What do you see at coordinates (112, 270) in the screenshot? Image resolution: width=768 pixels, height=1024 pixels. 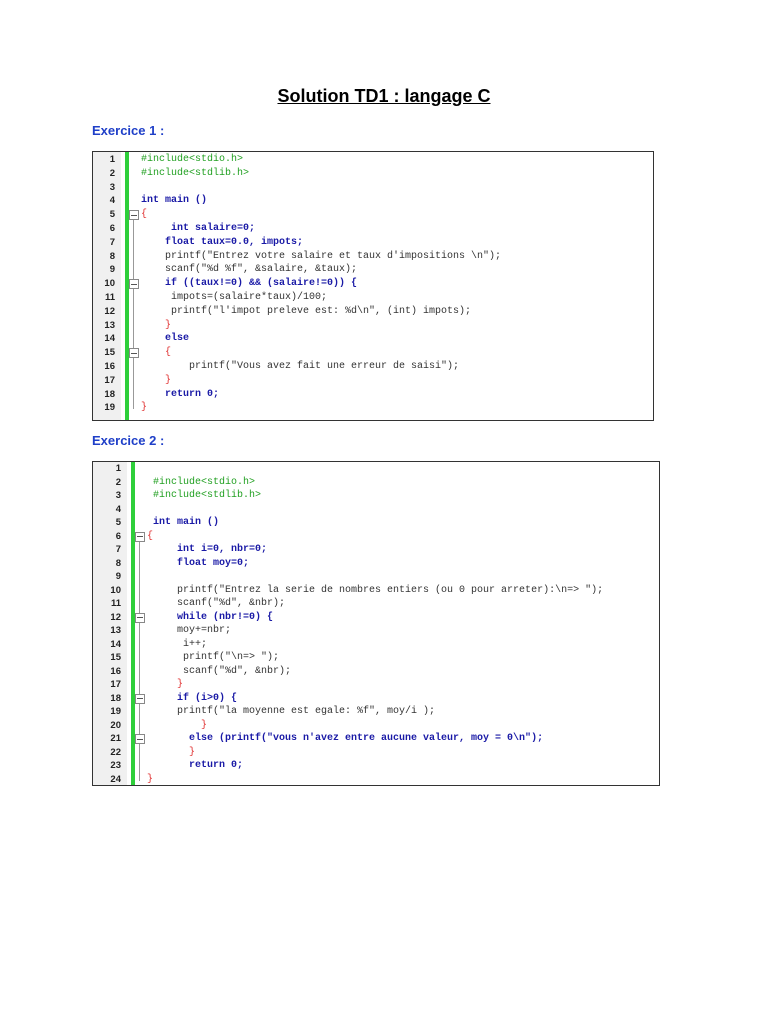 I see `line-number: 9` at bounding box center [112, 270].